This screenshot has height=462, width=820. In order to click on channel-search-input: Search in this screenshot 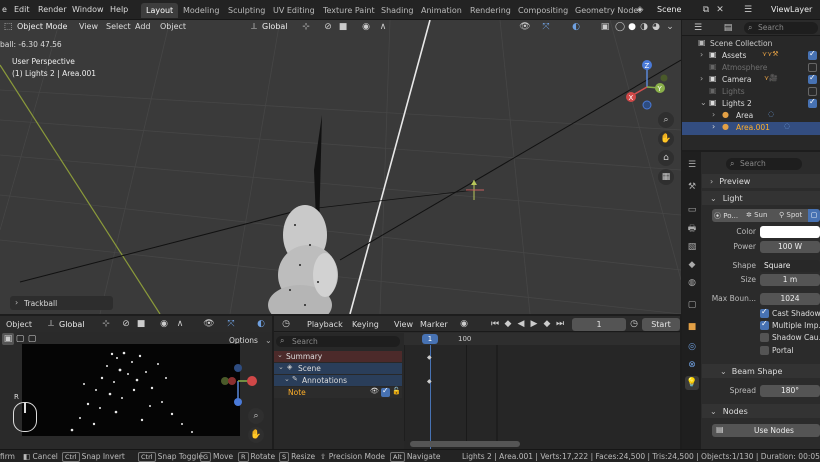, I will do `click(305, 341)`.